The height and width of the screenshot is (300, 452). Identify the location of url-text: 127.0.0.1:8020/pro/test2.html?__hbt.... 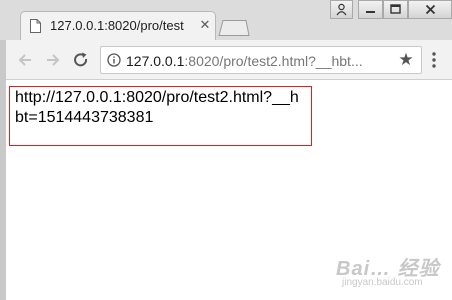
(255, 61).